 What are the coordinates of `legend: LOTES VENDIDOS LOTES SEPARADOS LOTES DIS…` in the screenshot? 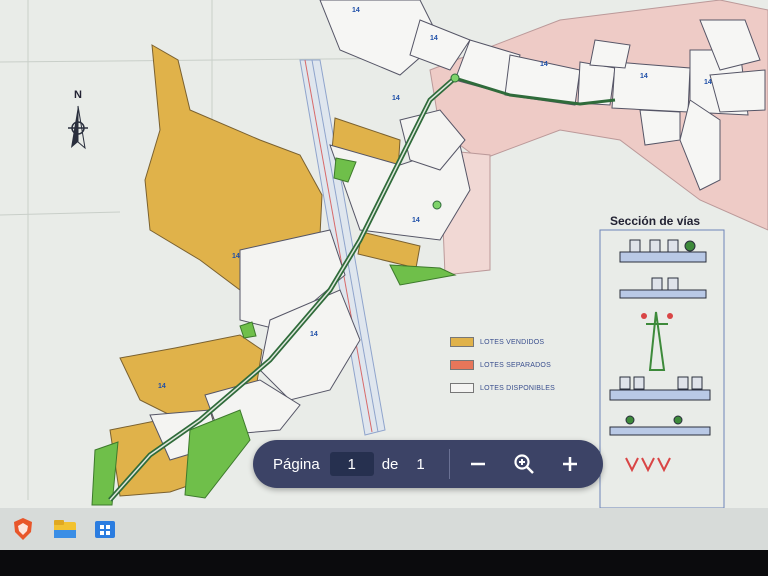 It's located at (520, 370).